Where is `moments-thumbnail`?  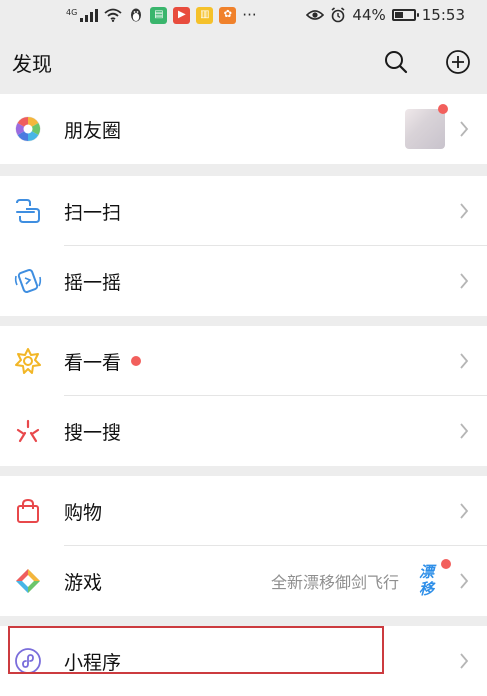
moments-thumbnail is located at coordinates (426, 126).